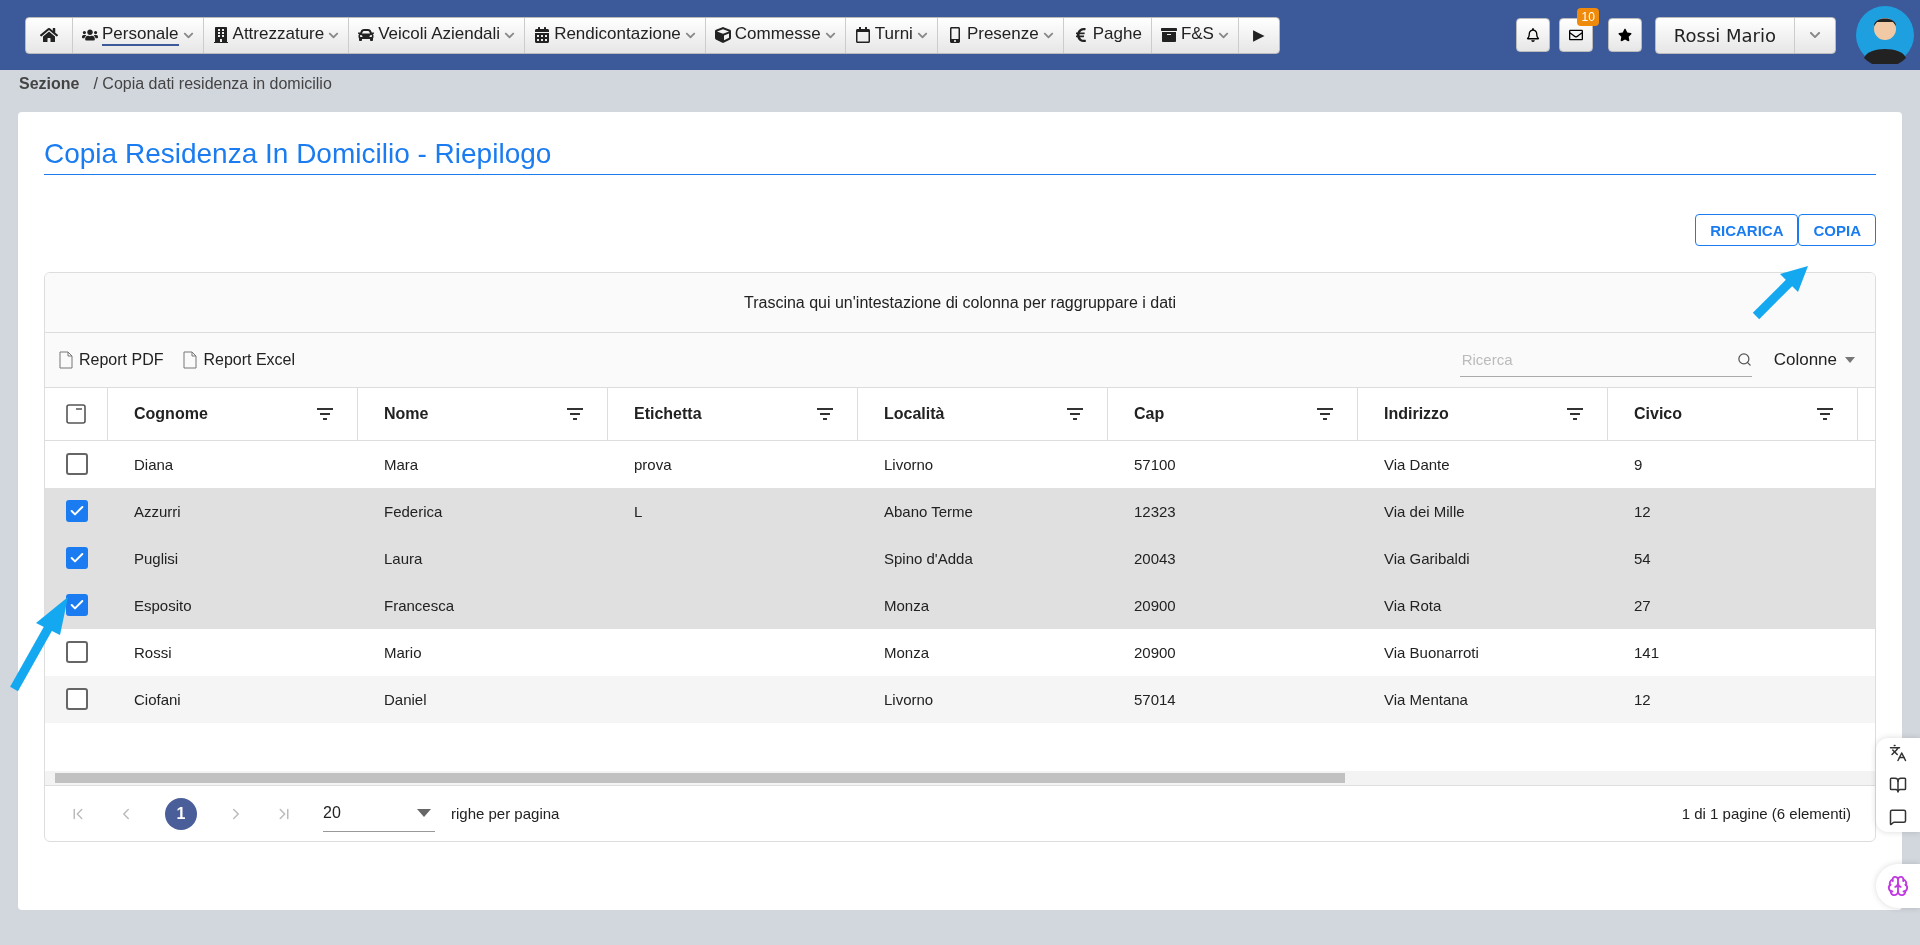 Image resolution: width=1920 pixels, height=945 pixels. What do you see at coordinates (960, 699) in the screenshot?
I see `table-row: Ciofani Daniel Livorno 57014 Via Mentana 12` at bounding box center [960, 699].